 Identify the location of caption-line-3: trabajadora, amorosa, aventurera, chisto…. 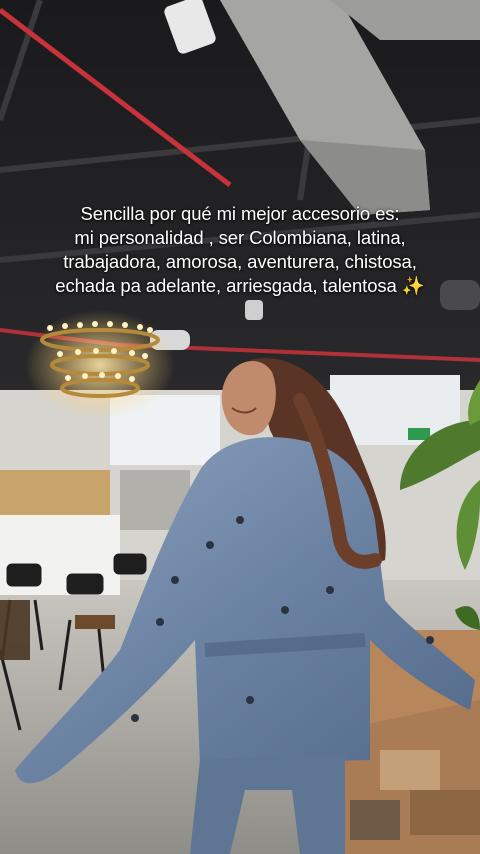
(240, 261).